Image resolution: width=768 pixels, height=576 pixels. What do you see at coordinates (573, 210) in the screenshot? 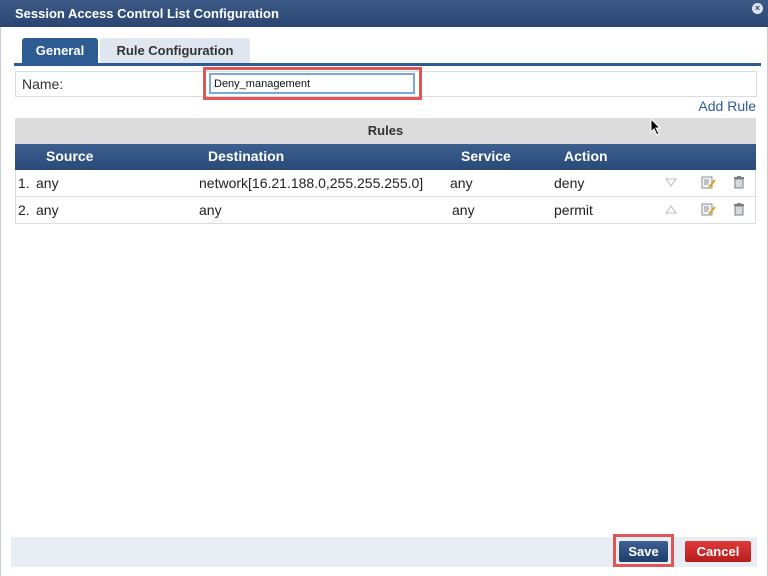
I see `row-action: permit` at bounding box center [573, 210].